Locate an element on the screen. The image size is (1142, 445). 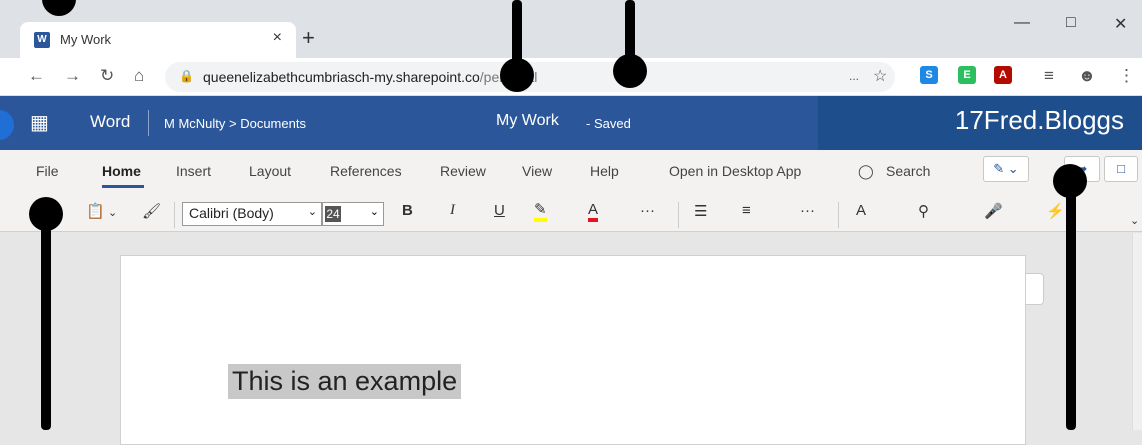
tab-view: View is located at coordinates (537, 171).